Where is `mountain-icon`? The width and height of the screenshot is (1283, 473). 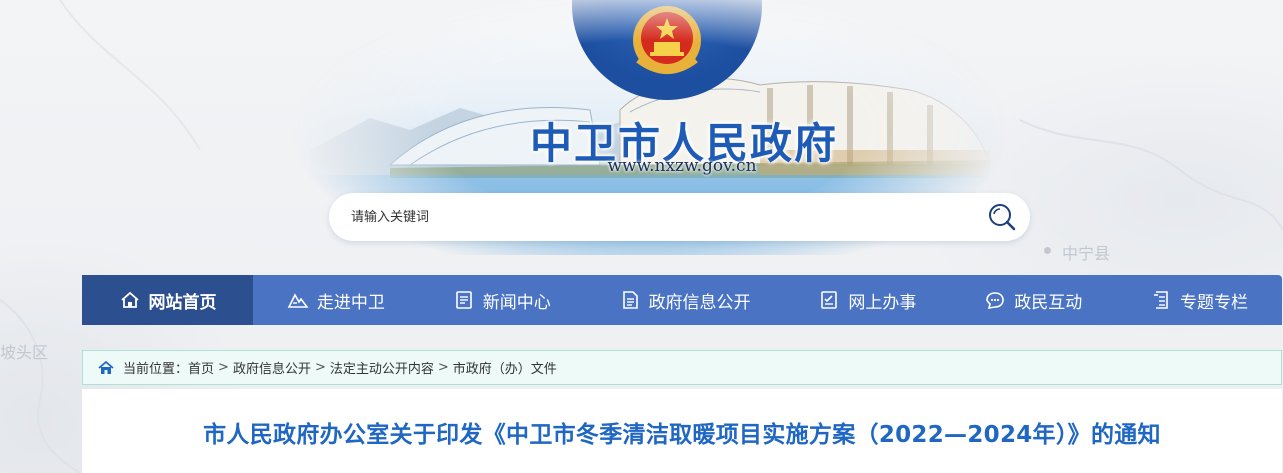 mountain-icon is located at coordinates (298, 300).